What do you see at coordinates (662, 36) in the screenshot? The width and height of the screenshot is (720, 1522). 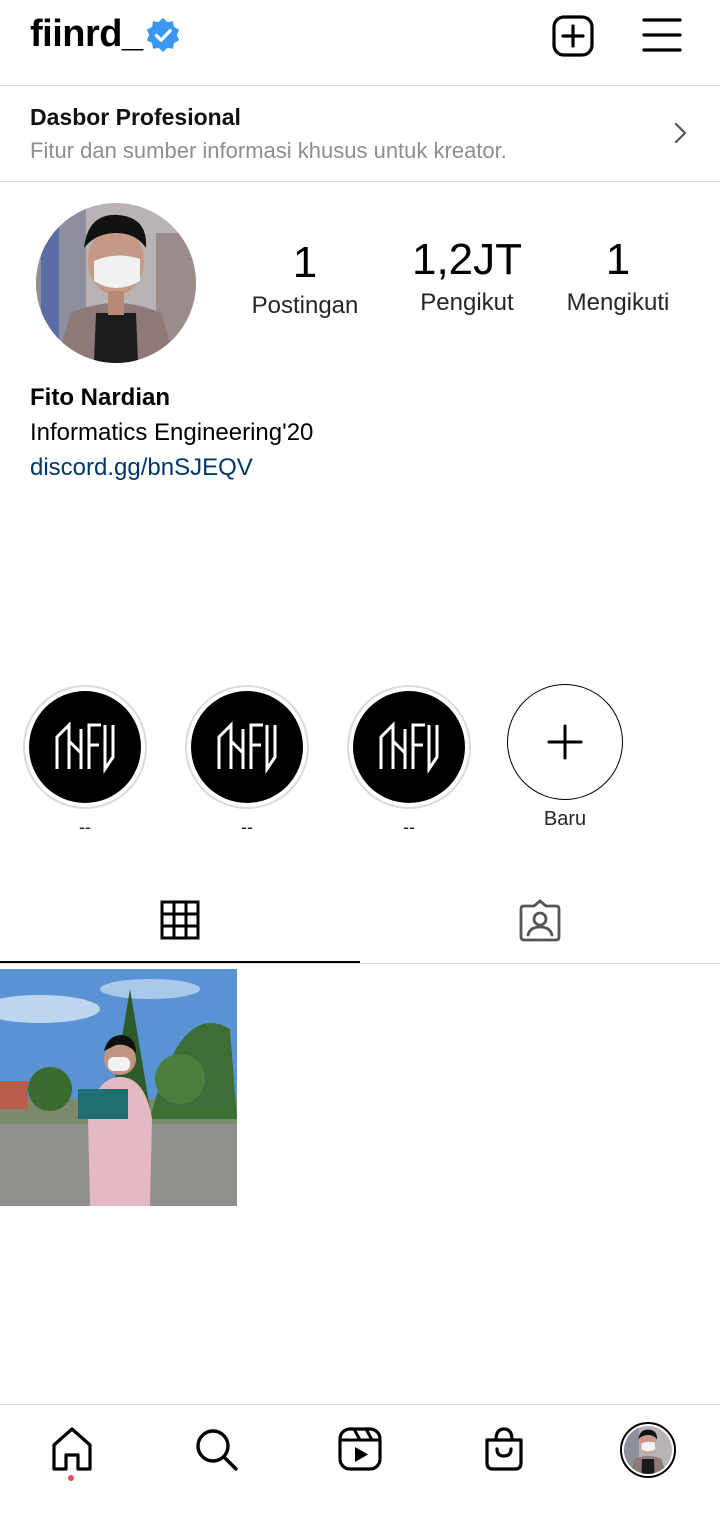 I see `hamburger-menu-icon` at bounding box center [662, 36].